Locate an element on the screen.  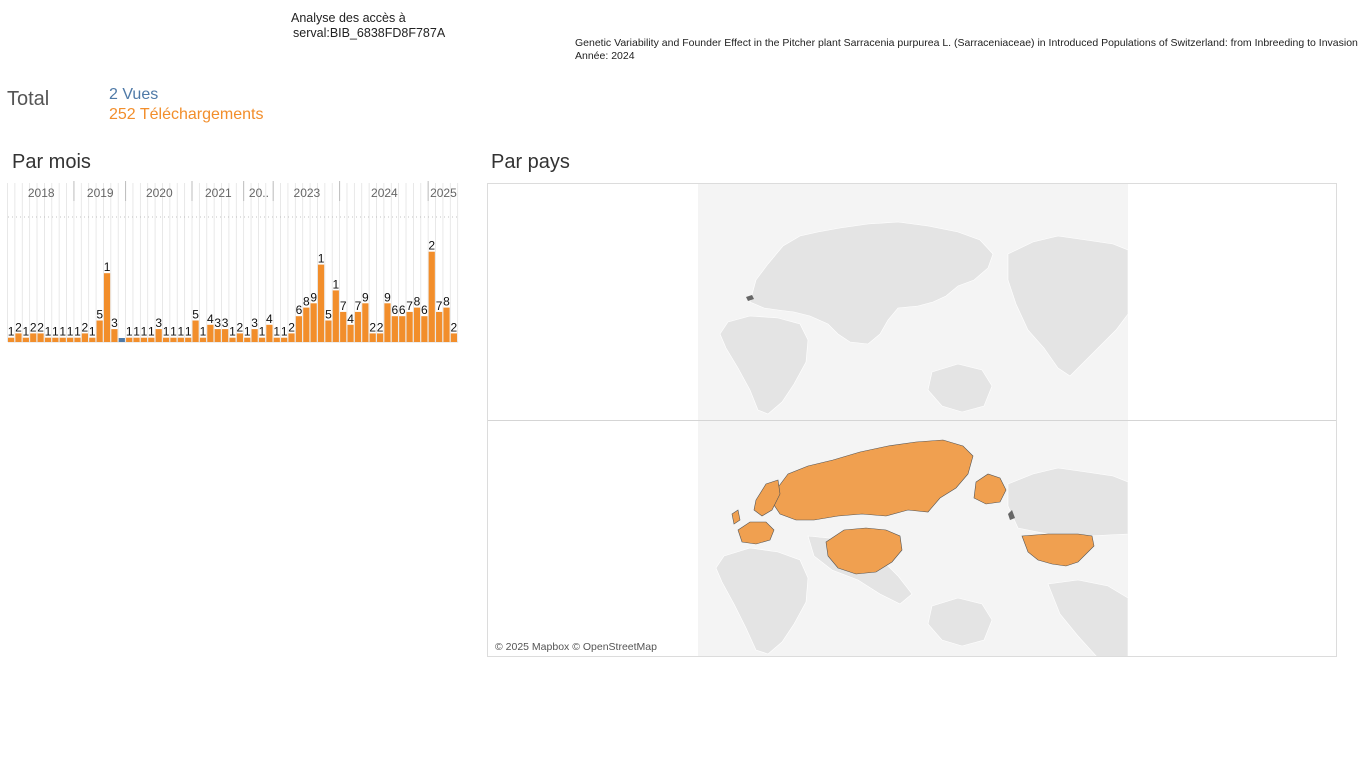
total-views: 2 Vues is located at coordinates (133, 95).